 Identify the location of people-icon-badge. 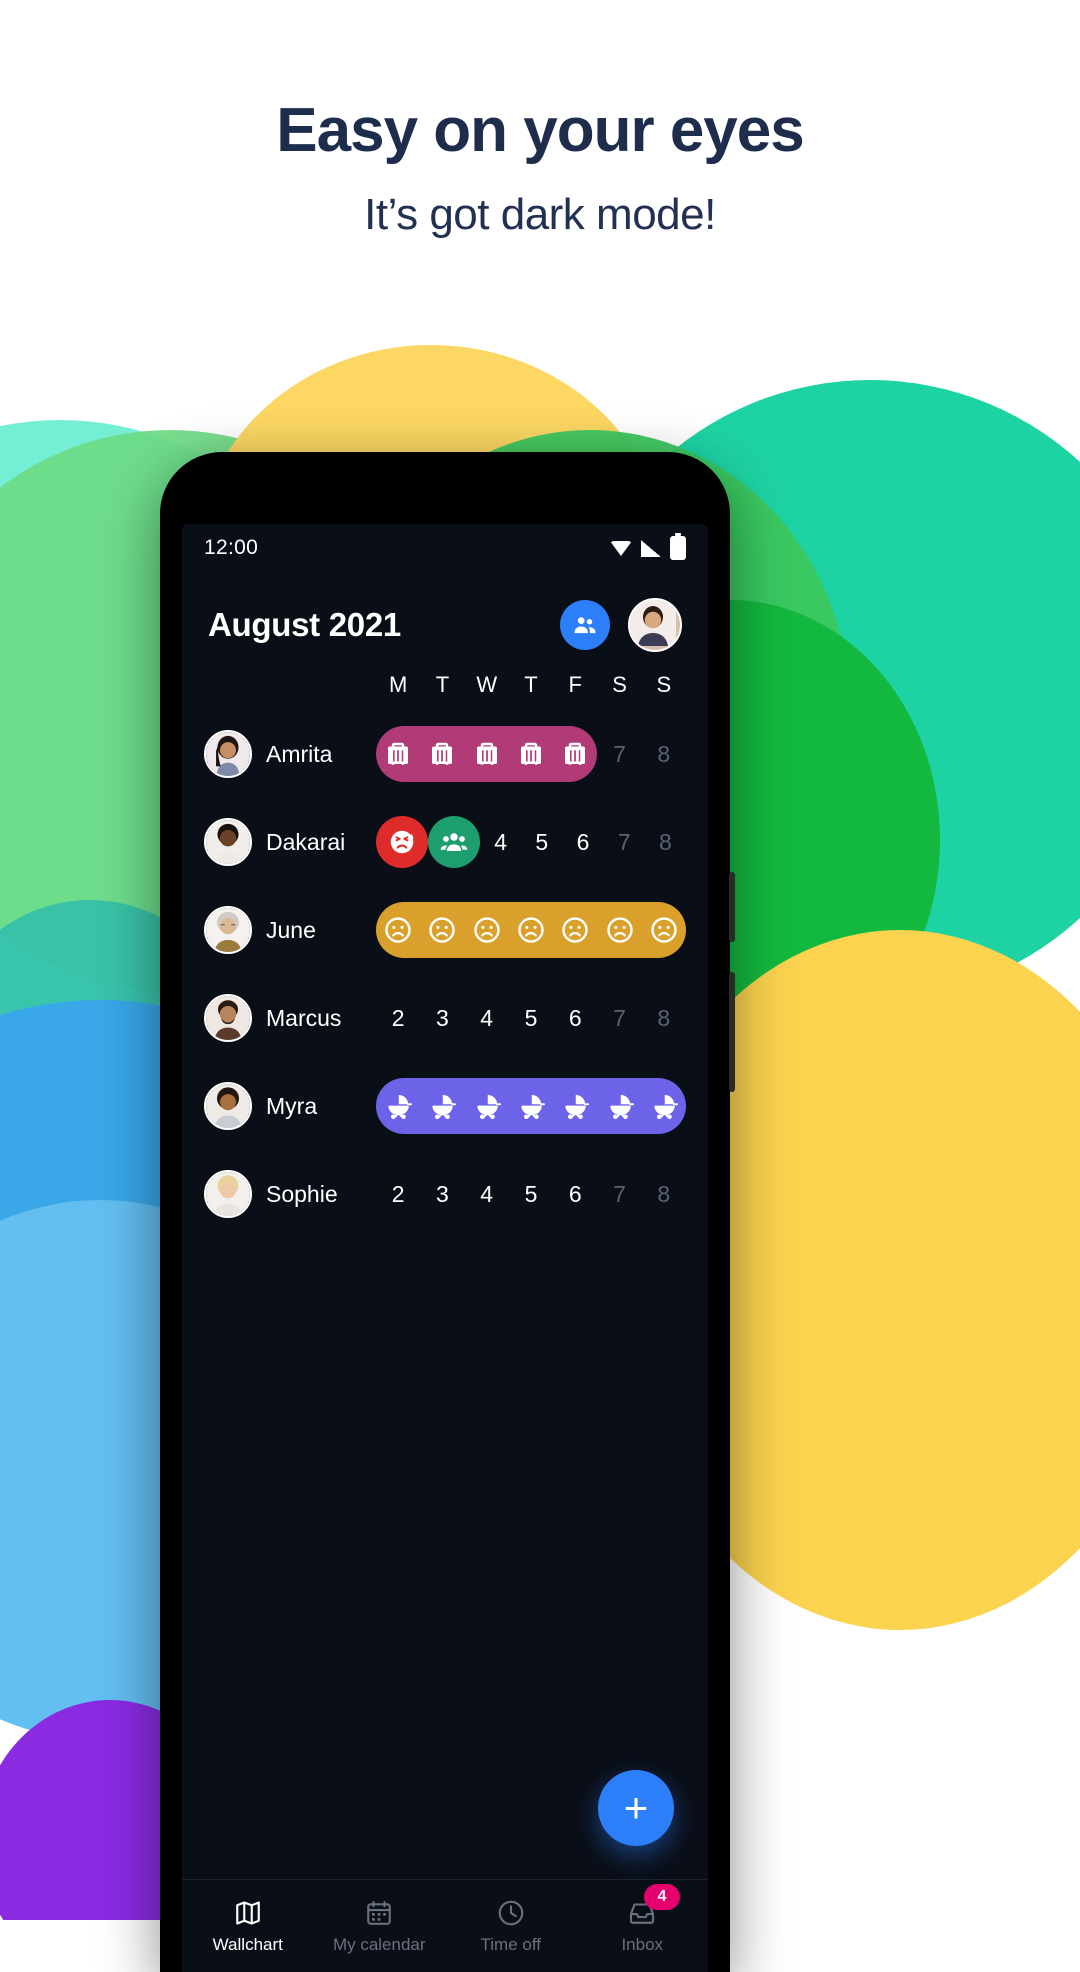
(454, 842).